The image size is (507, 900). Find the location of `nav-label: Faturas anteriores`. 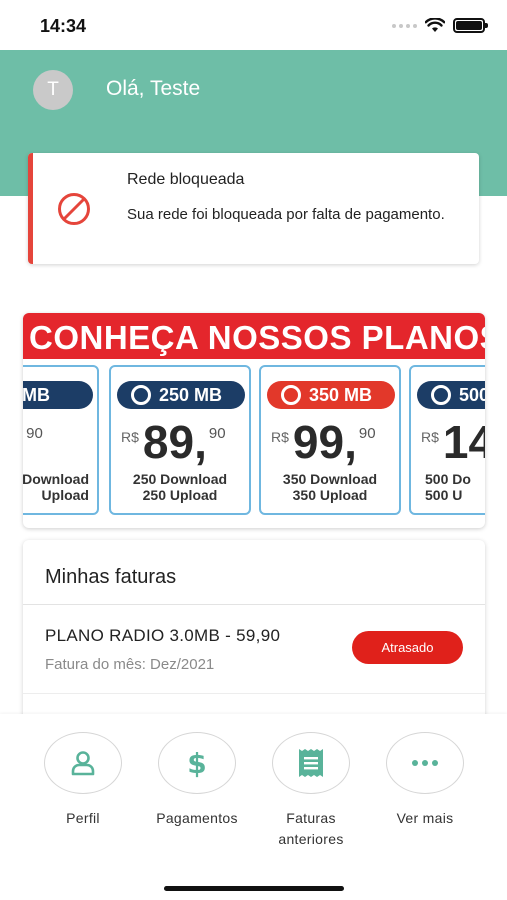

nav-label: Faturas anteriores is located at coordinates (311, 828).